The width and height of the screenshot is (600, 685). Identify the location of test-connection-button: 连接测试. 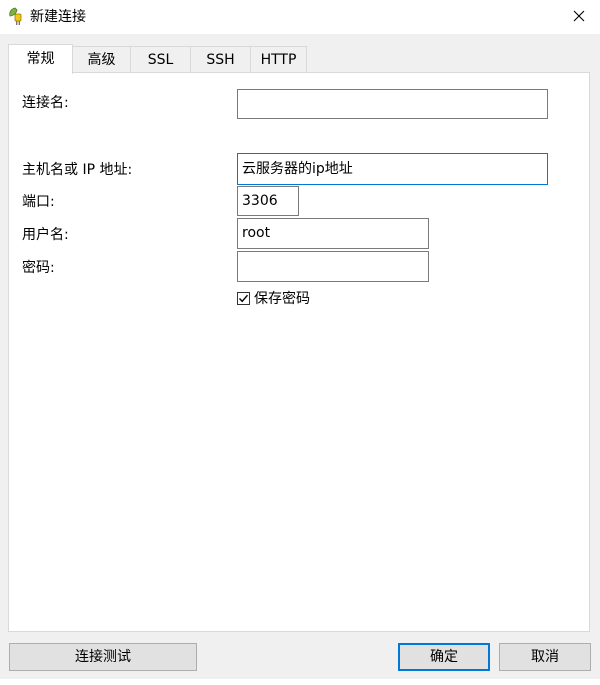
(103, 657).